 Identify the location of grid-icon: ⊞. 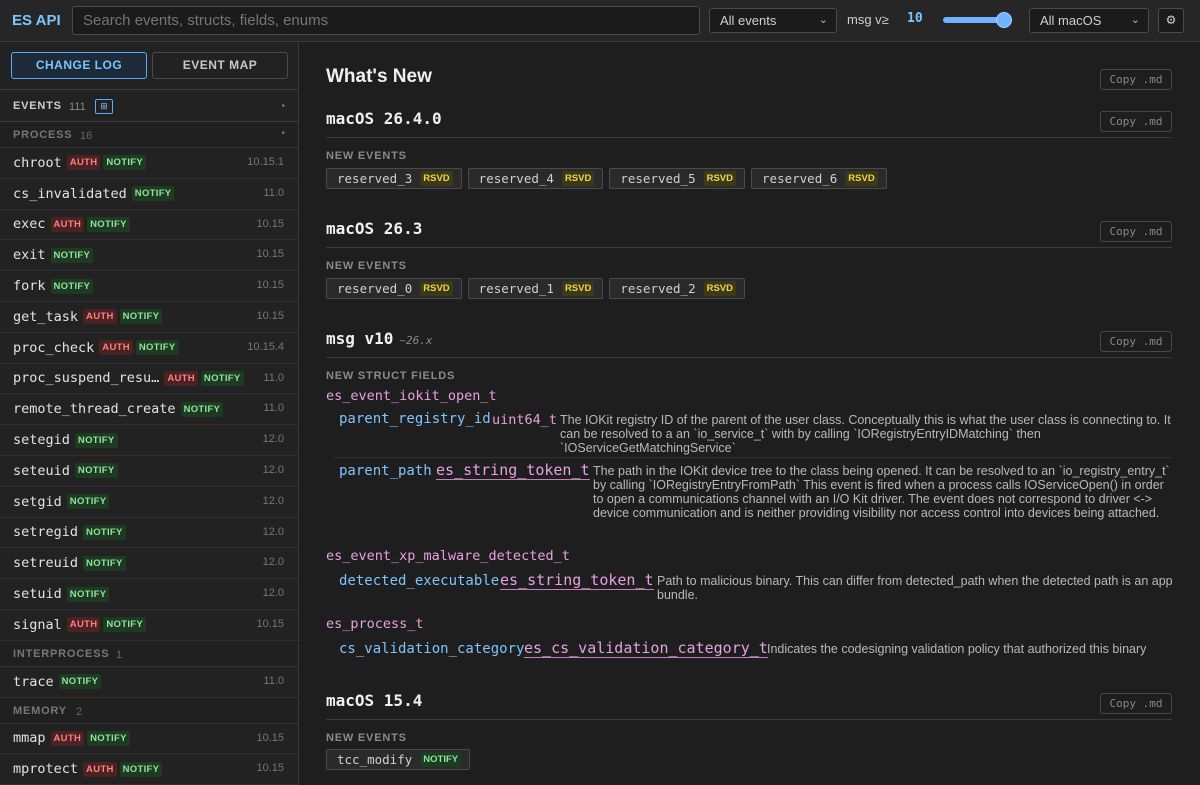
(104, 106).